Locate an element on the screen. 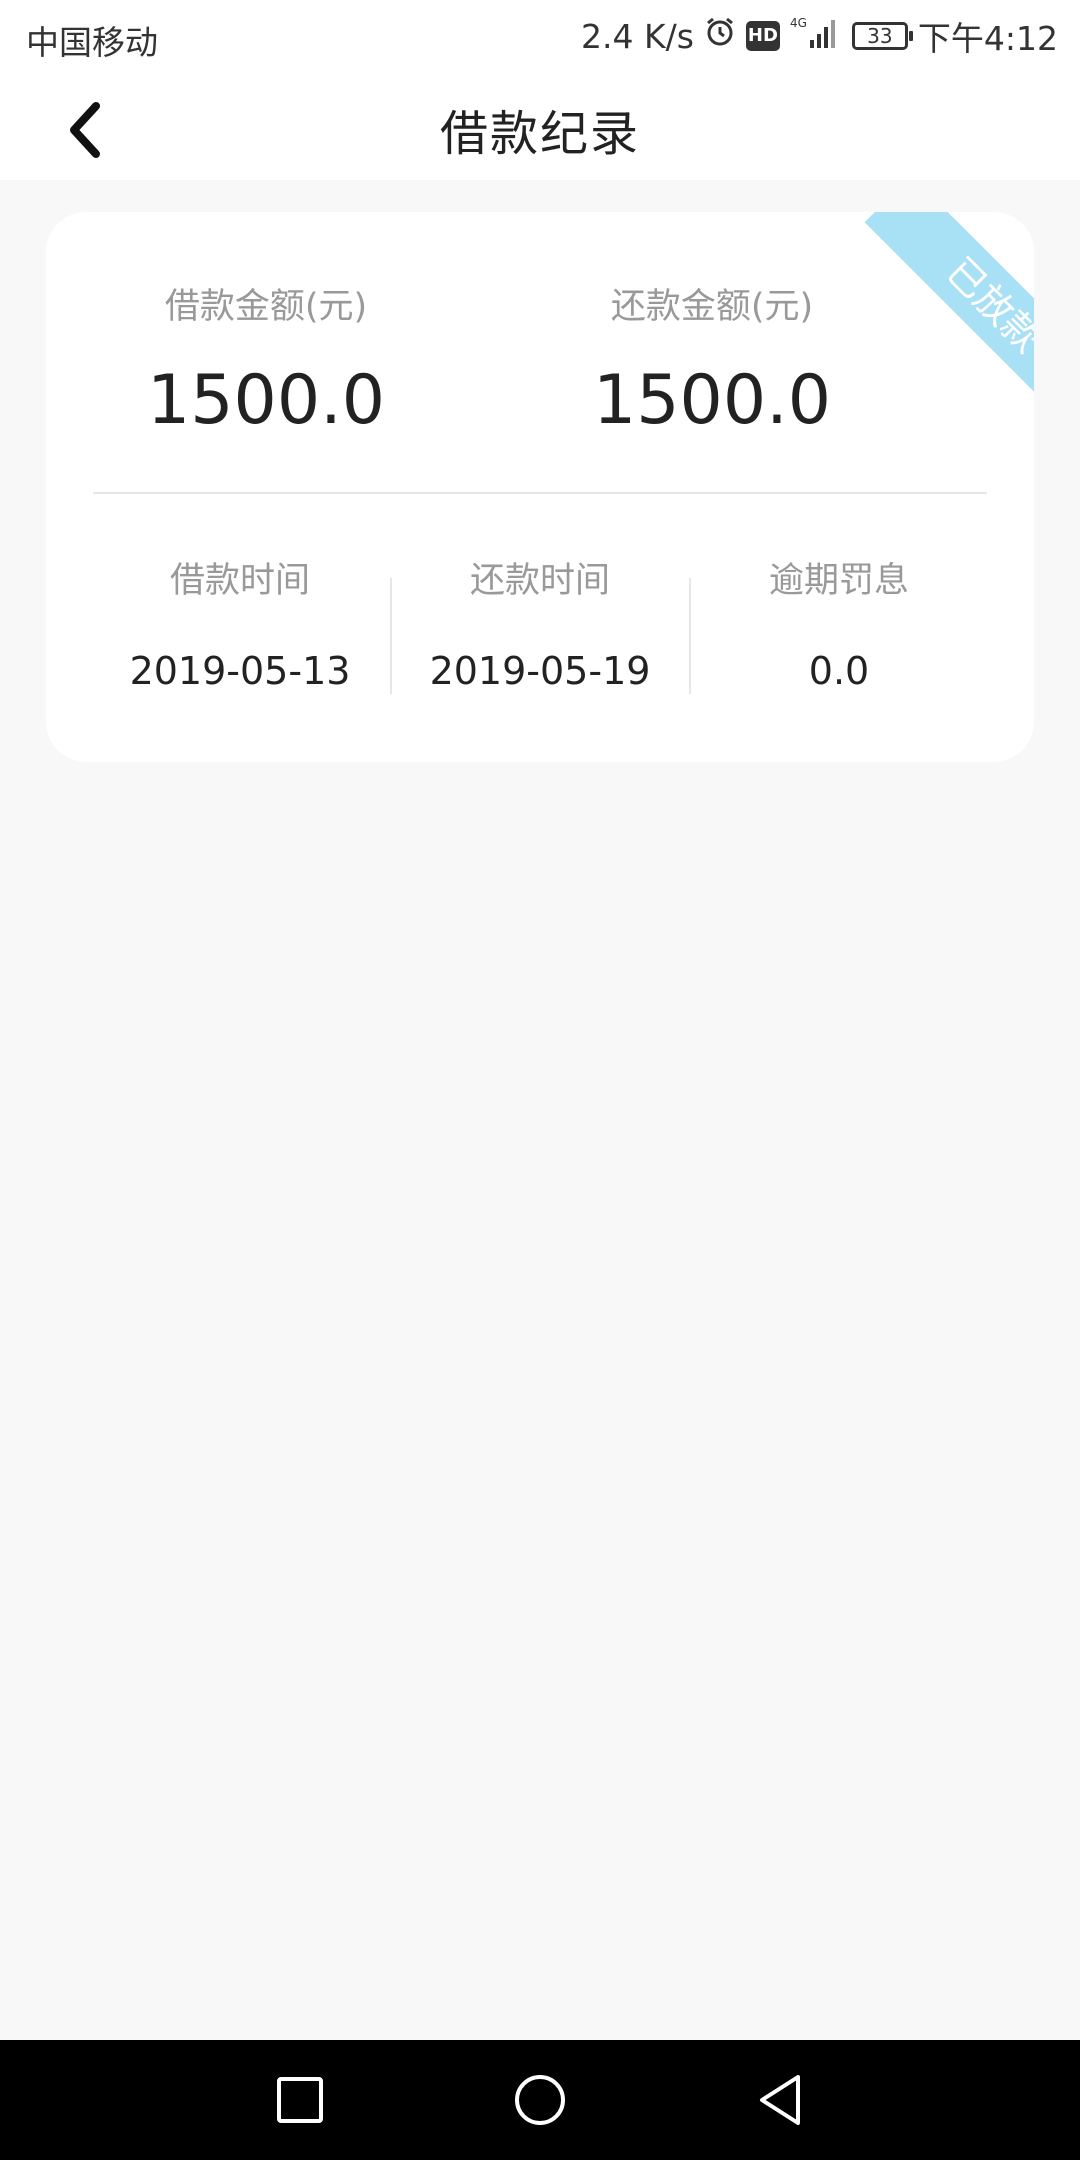  overdue-penalty-block: 逾期罚息 0.0 is located at coordinates (839, 622).